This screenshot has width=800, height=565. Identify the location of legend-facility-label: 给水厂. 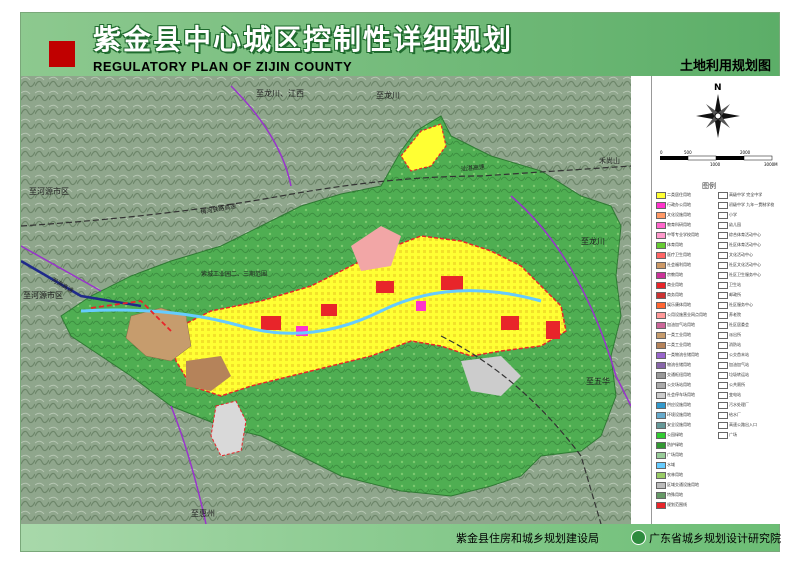
(735, 414).